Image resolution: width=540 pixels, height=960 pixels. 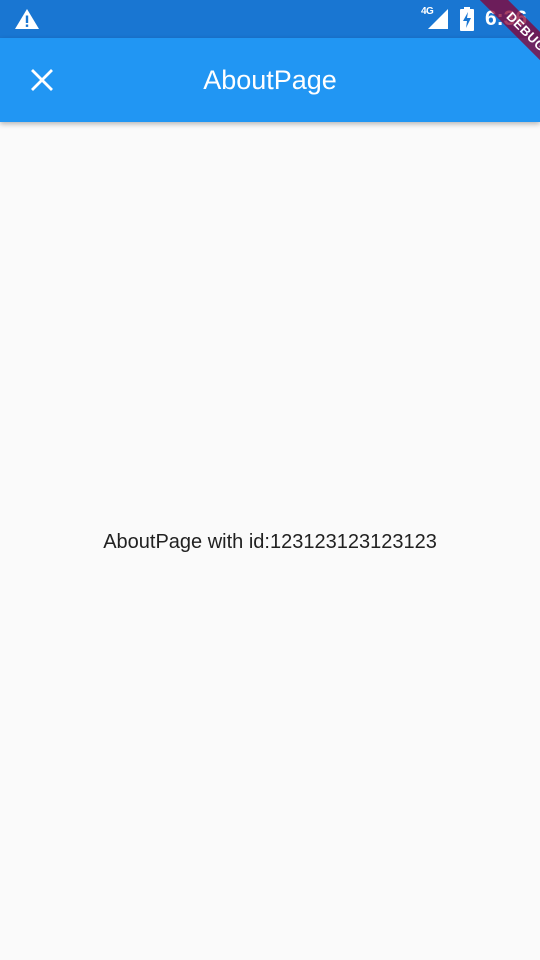 What do you see at coordinates (506, 18) in the screenshot?
I see `clock: 6:36` at bounding box center [506, 18].